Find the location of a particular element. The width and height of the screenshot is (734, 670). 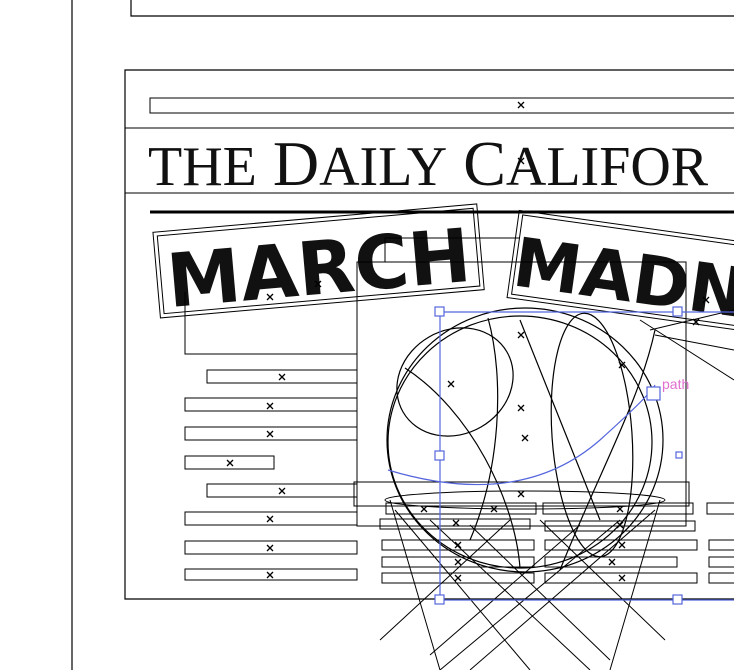

top-bar-box is located at coordinates (441, 105).